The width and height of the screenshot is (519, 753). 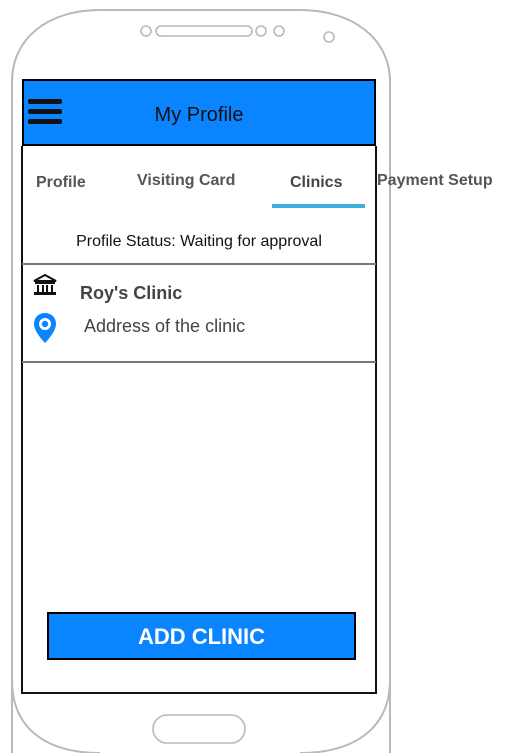 What do you see at coordinates (131, 293) in the screenshot?
I see `clinic-name: Roy's Clinic` at bounding box center [131, 293].